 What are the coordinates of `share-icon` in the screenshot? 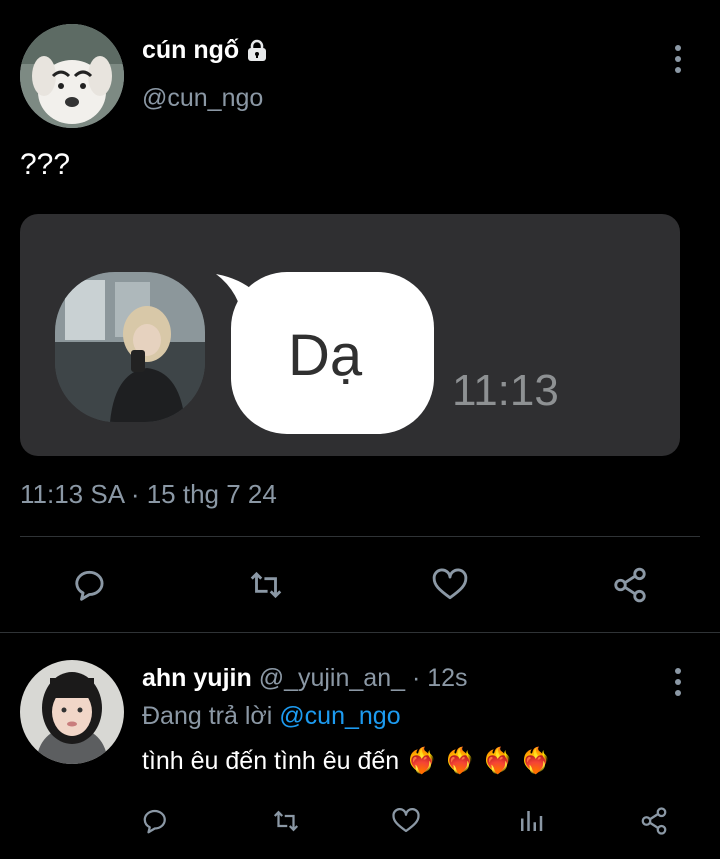 It's located at (630, 585).